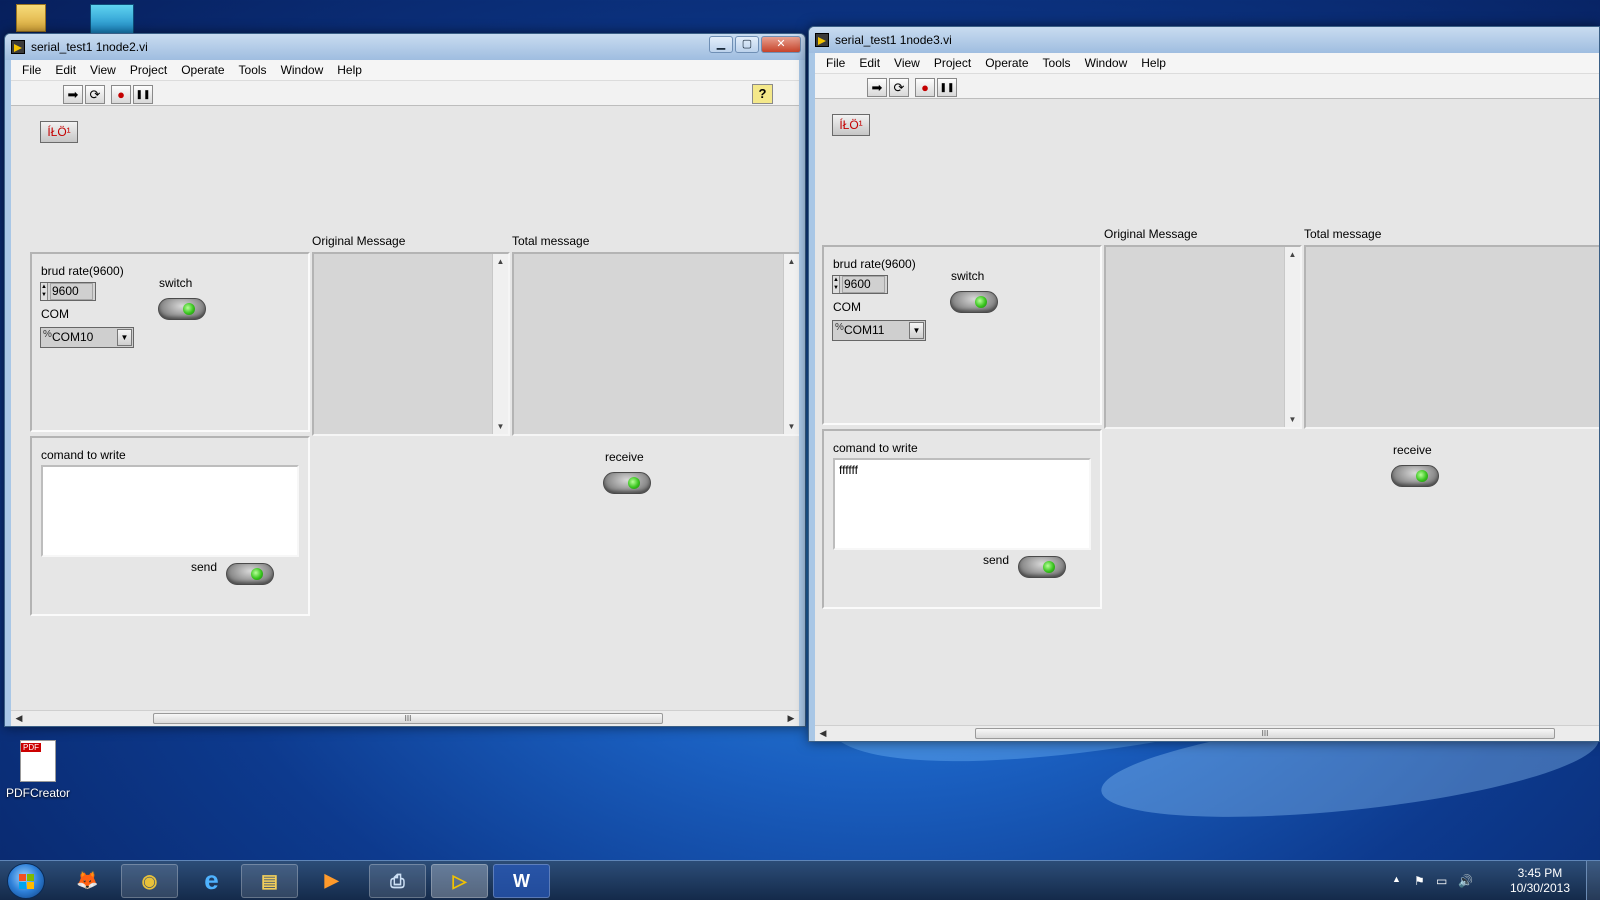 The width and height of the screenshot is (1600, 900). What do you see at coordinates (1204, 40) in the screenshot?
I see `title-bar: serial_test1 1node3.vi` at bounding box center [1204, 40].